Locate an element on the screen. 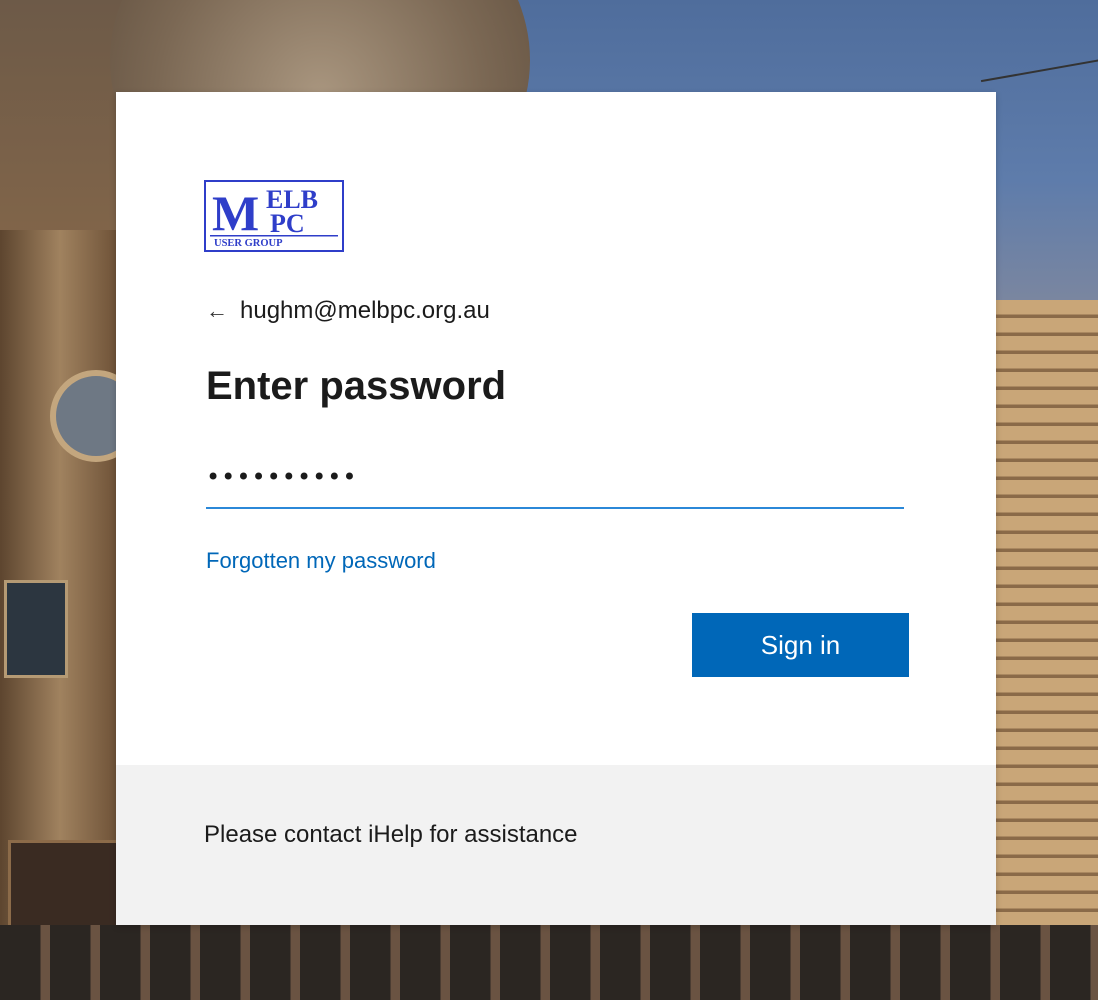 The width and height of the screenshot is (1098, 1000). sign-in-button: Sign in is located at coordinates (800, 645).